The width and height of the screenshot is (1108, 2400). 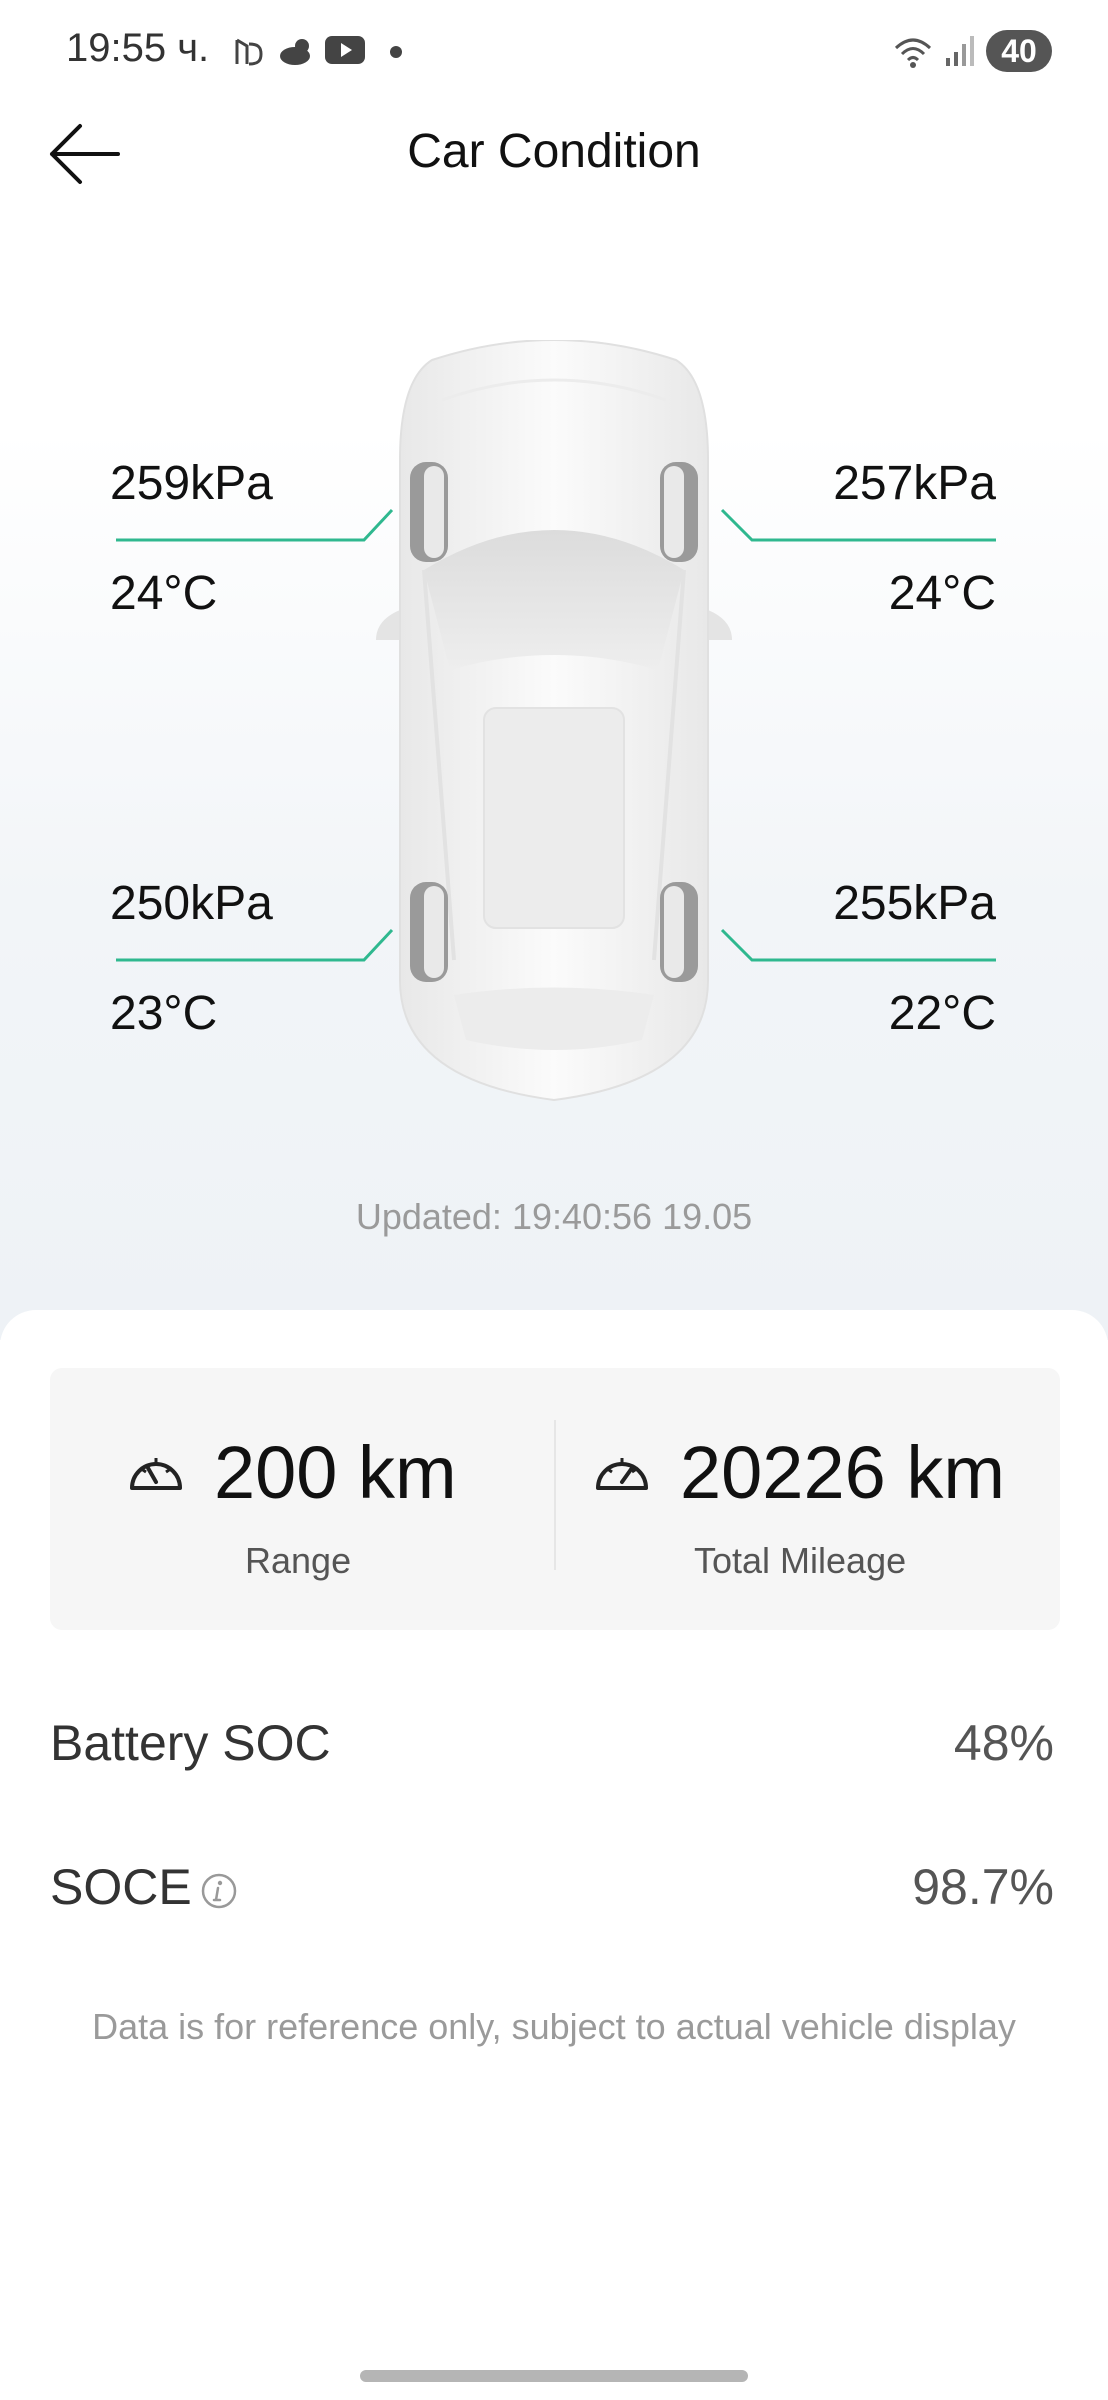 What do you see at coordinates (942, 593) in the screenshot?
I see `front-right-temperature: 24°C` at bounding box center [942, 593].